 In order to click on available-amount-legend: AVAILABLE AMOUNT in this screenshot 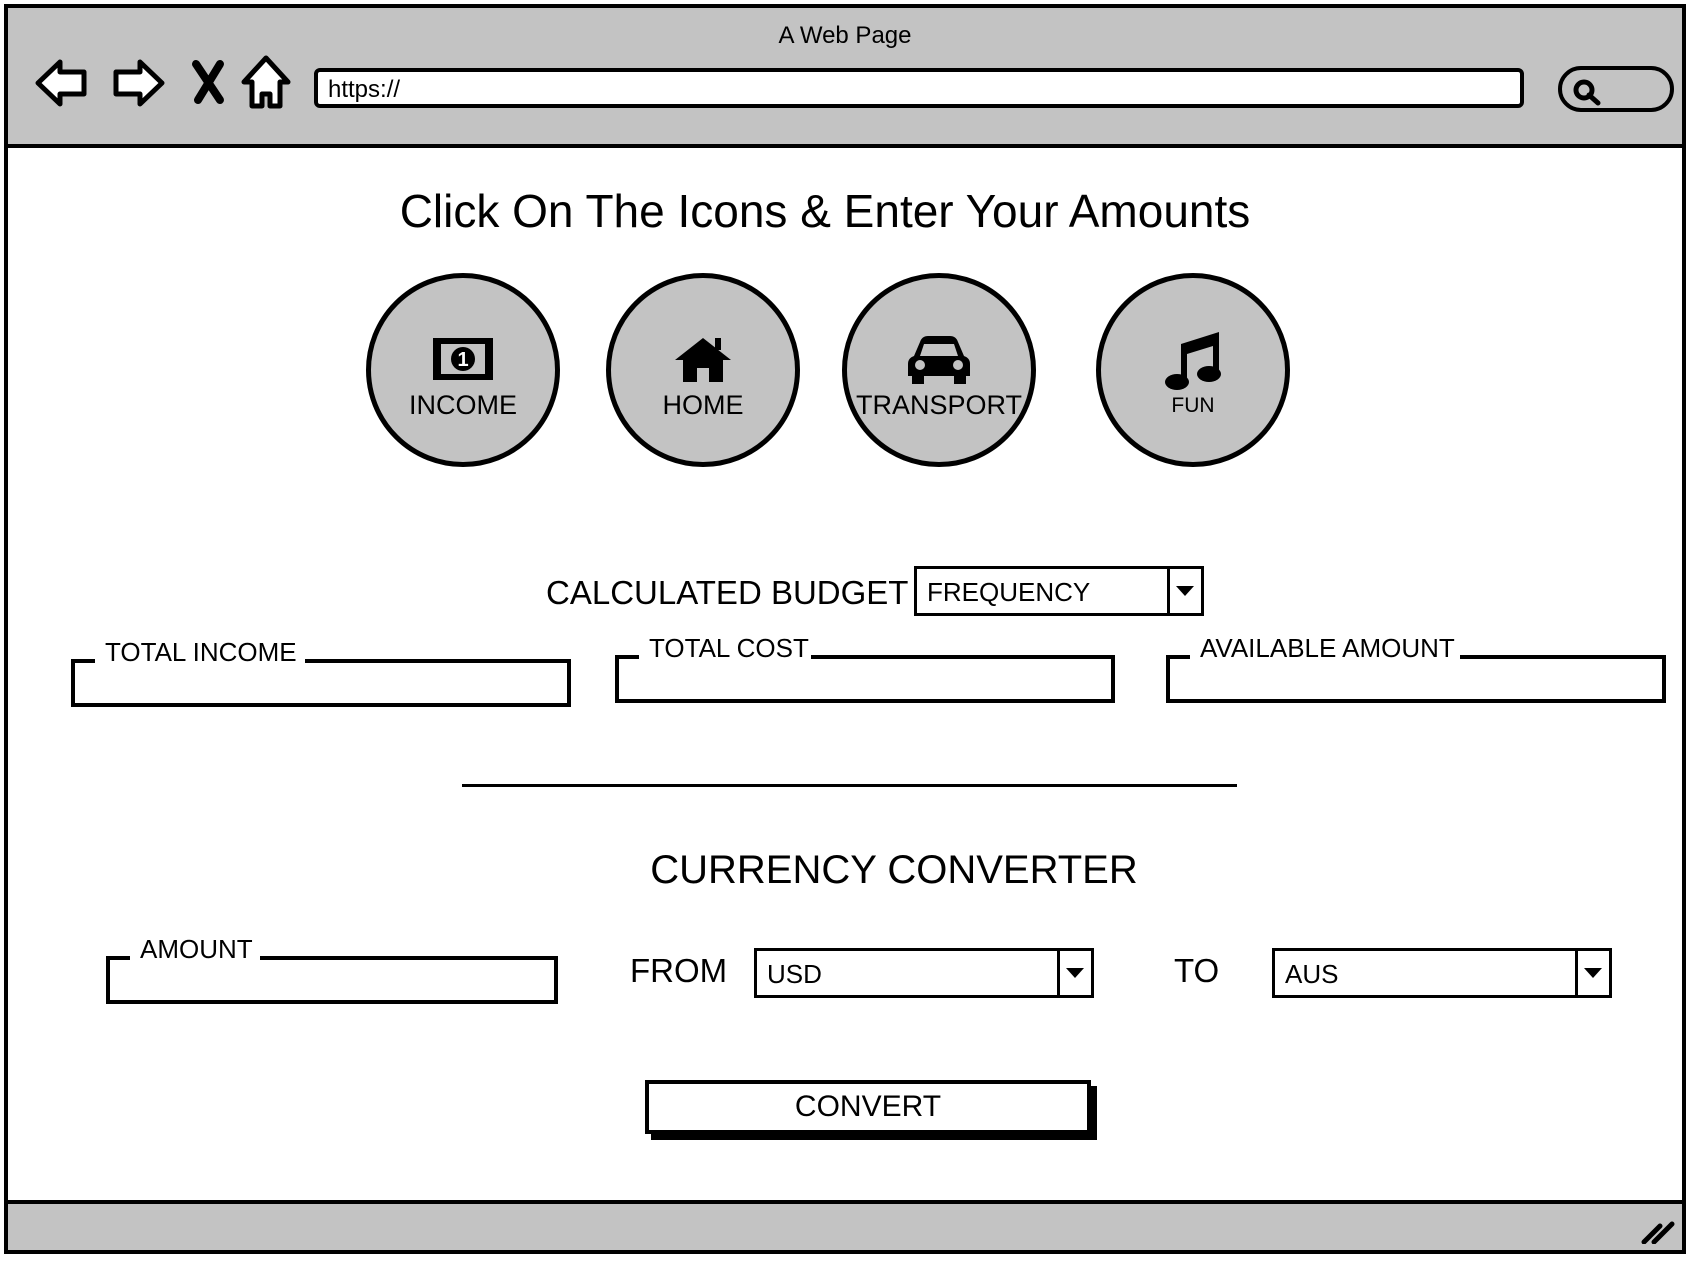, I will do `click(1327, 648)`.